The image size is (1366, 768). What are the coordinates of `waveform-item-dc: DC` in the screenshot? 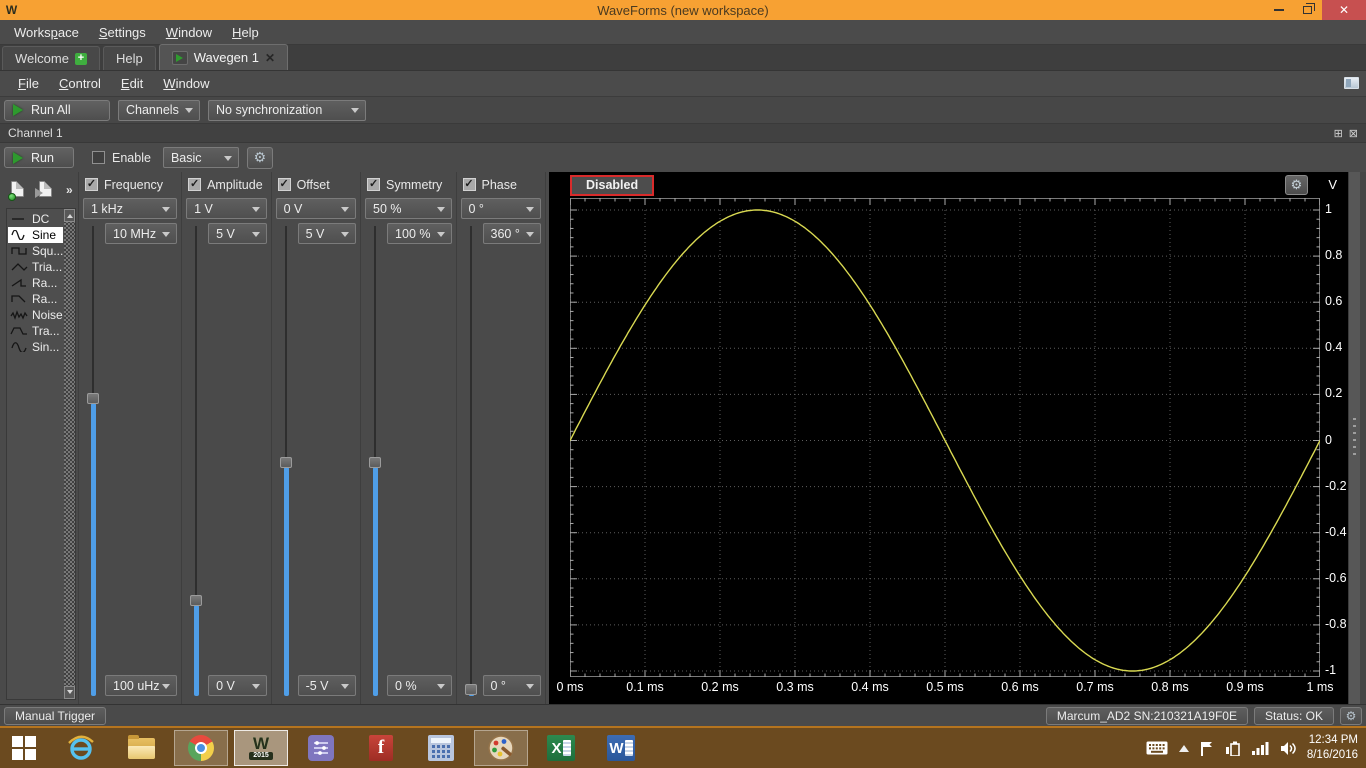 It's located at (35, 219).